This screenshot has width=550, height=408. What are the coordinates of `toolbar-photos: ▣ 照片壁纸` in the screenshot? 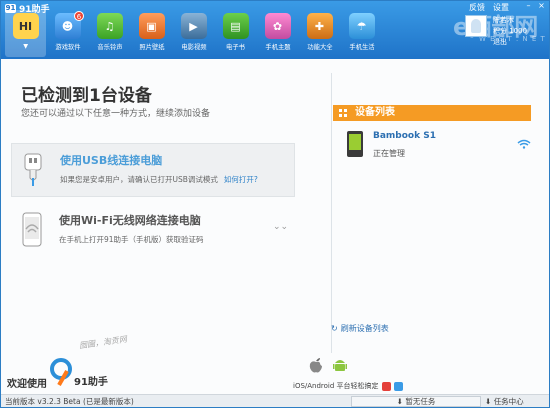 It's located at (151, 33).